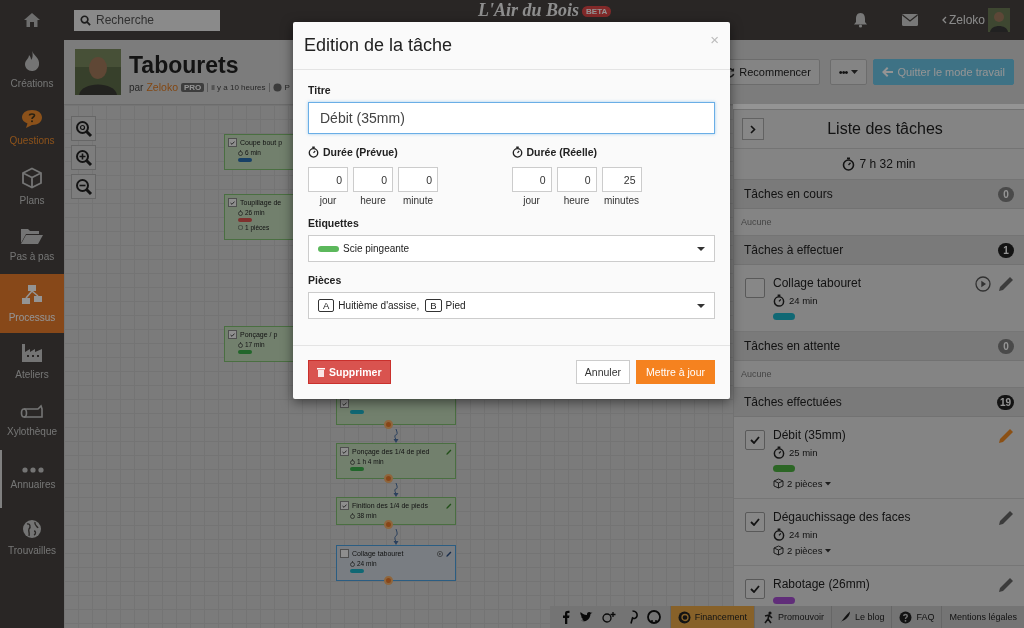 The image size is (1024, 628). Describe the element at coordinates (803, 452) in the screenshot. I see `task-duration: 25 min` at that location.